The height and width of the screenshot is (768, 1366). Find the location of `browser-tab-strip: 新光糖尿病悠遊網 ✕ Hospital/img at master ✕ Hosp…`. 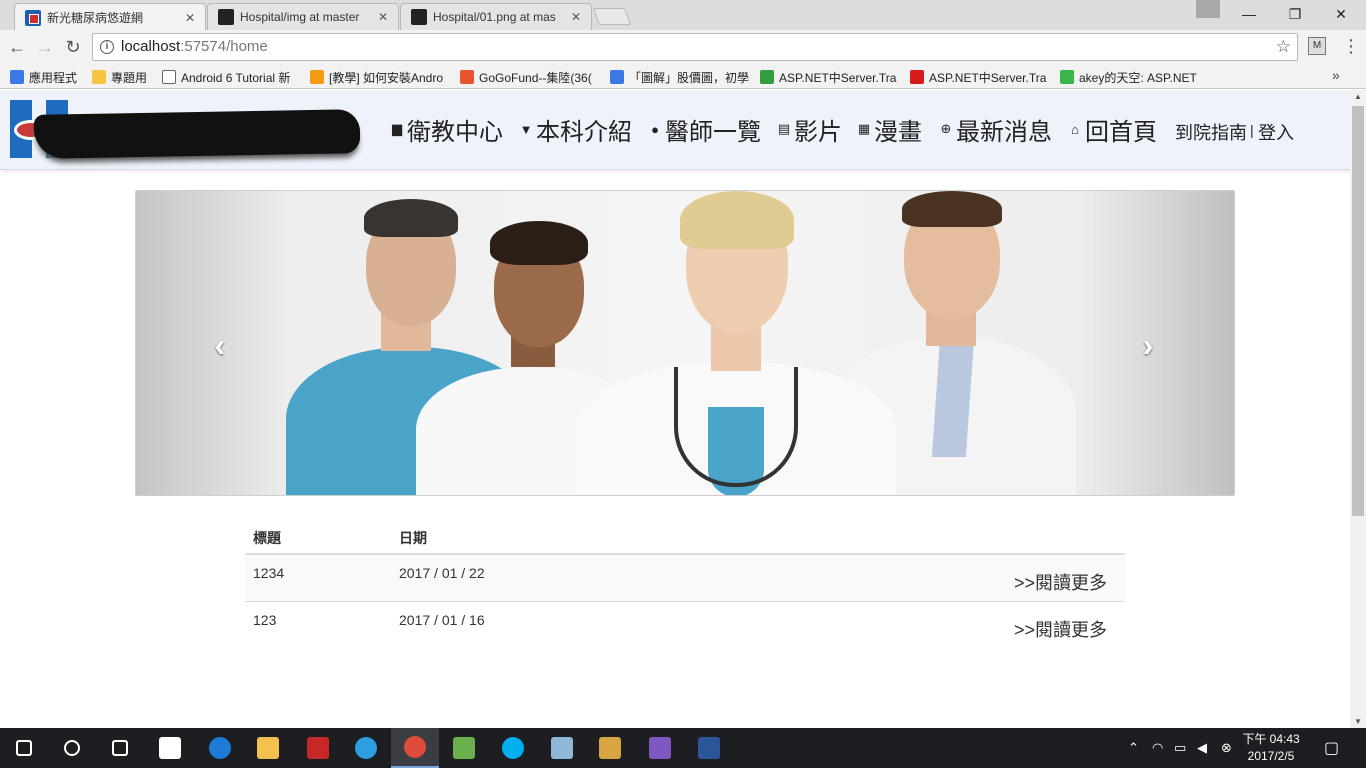

browser-tab-strip: 新光糖尿病悠遊網 ✕ Hospital/img at master ✕ Hosp… is located at coordinates (683, 15).